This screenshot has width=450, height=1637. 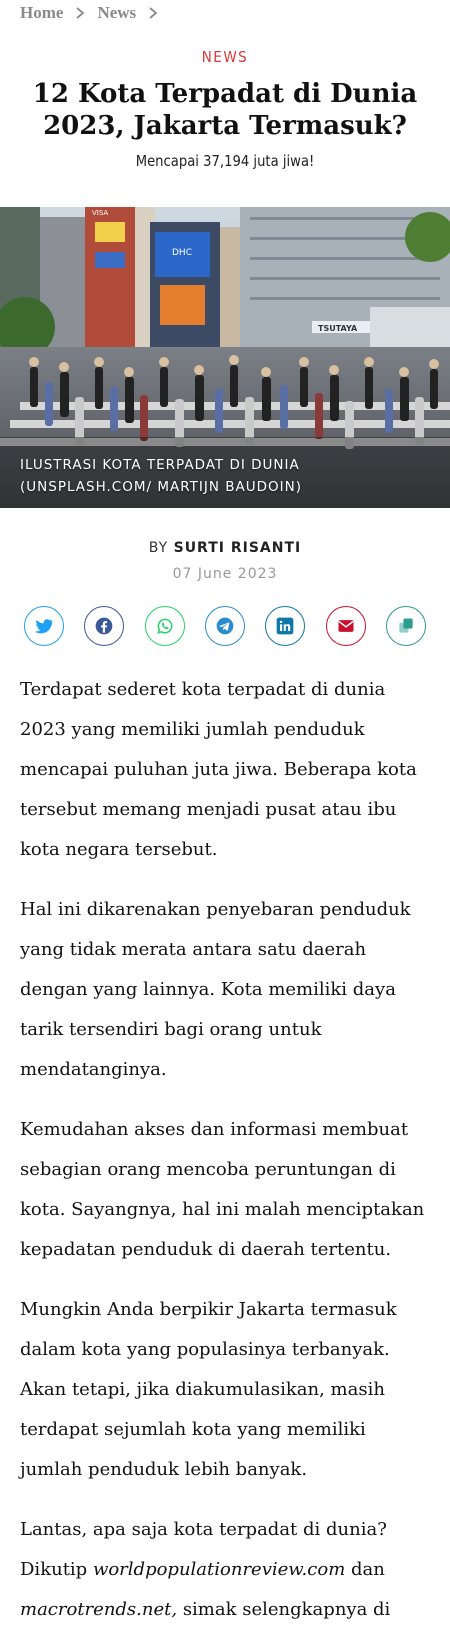 I want to click on telegram-icon, so click(x=225, y=626).